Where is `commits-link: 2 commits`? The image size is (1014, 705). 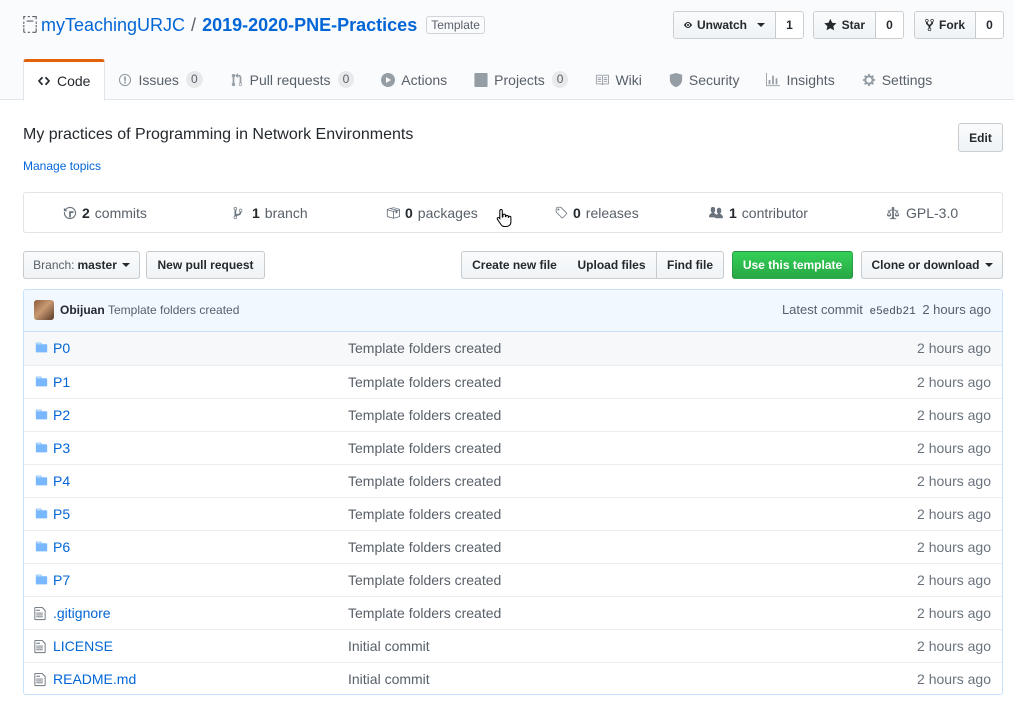
commits-link: 2 commits is located at coordinates (105, 212).